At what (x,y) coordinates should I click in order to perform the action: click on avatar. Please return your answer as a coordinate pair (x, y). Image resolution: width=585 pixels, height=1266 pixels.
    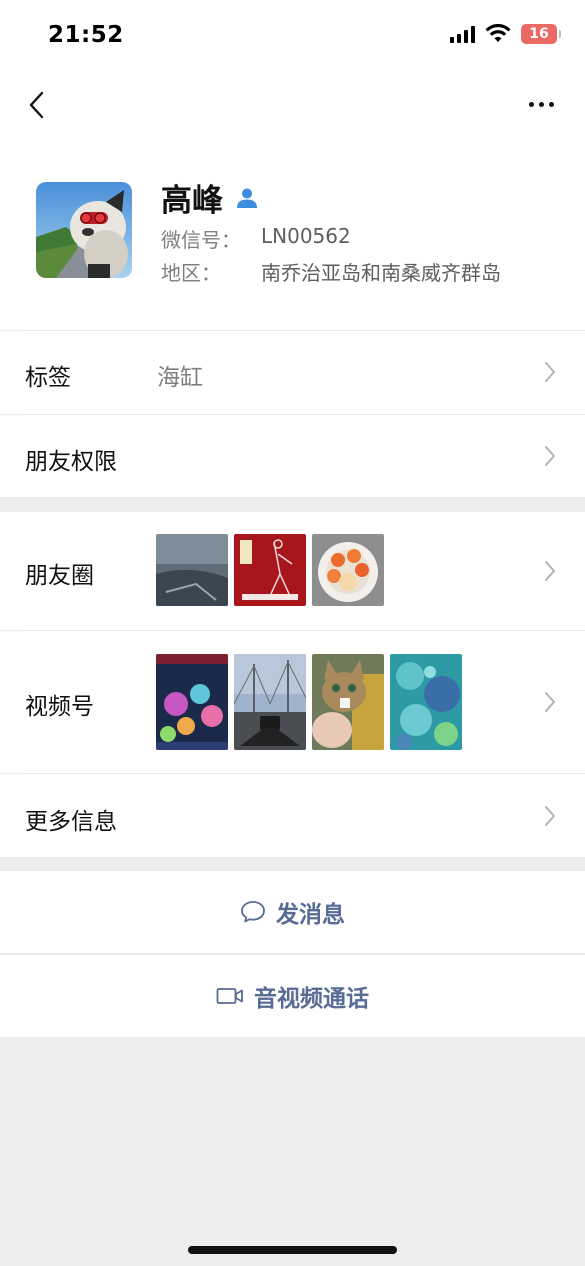
    Looking at the image, I should click on (84, 230).